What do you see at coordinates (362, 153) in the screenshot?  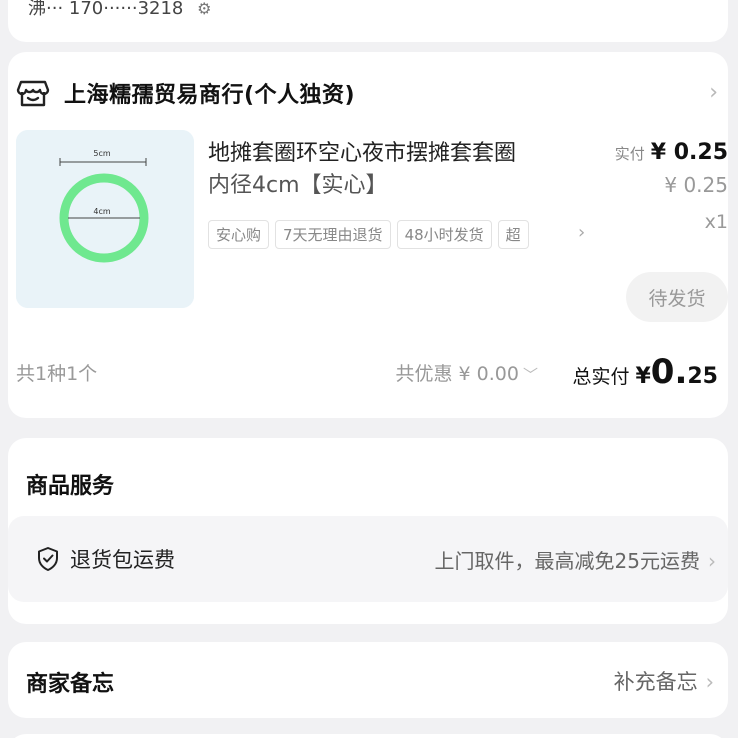 I see `product-title: 地摊套圈环空心夜市摆摊套套圈` at bounding box center [362, 153].